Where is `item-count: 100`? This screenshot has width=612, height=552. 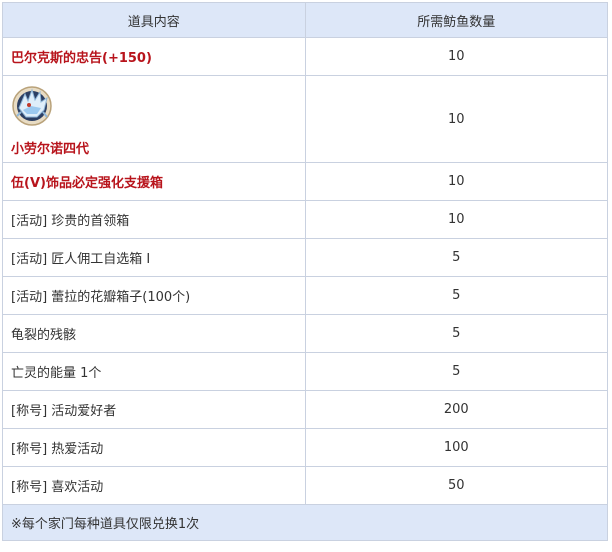 item-count: 100 is located at coordinates (456, 447).